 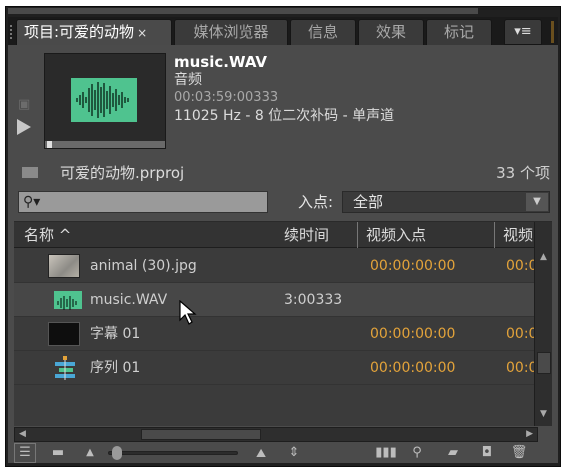 What do you see at coordinates (543, 324) in the screenshot?
I see `vertical-scrollbar: ▲ ▼` at bounding box center [543, 324].